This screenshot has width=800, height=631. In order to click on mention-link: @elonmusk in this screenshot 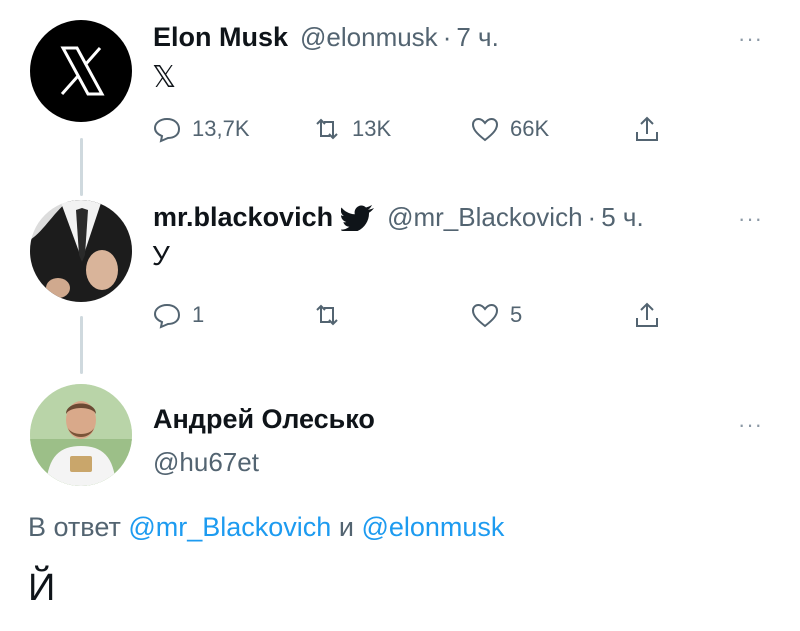, I will do `click(432, 527)`.